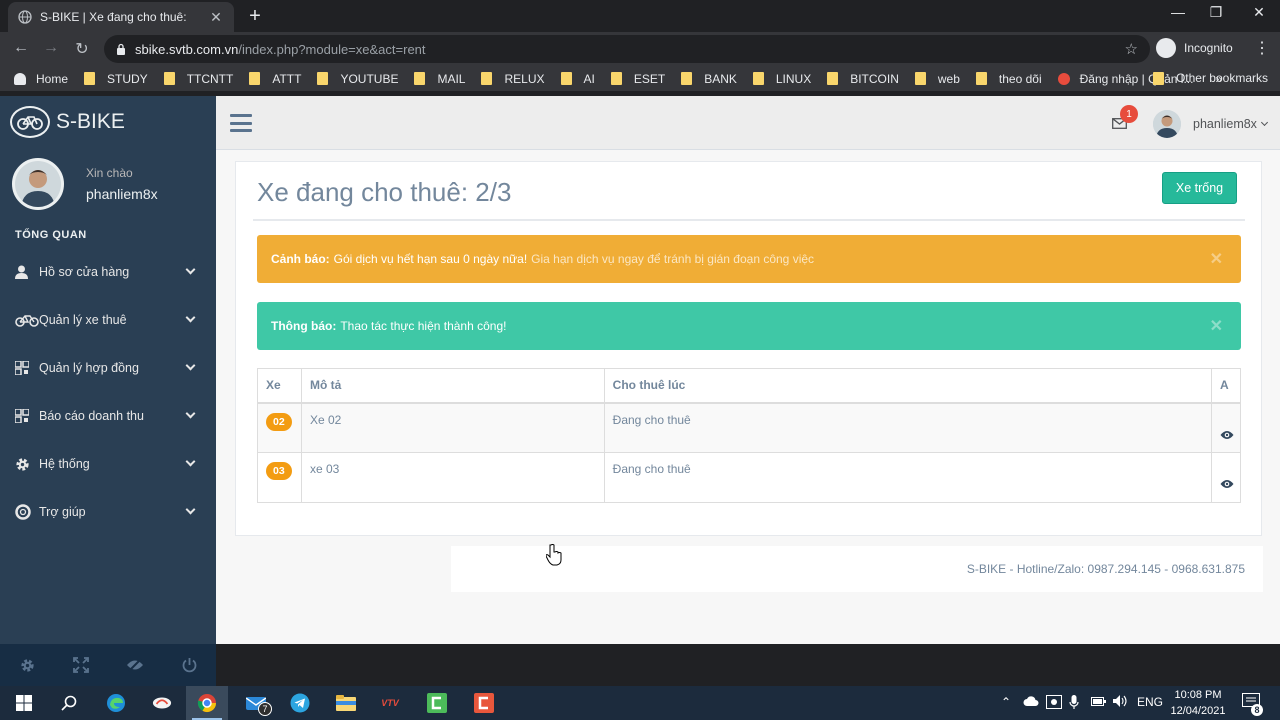 Image resolution: width=1280 pixels, height=720 pixels. What do you see at coordinates (21, 48) in the screenshot?
I see `back-icon: ←` at bounding box center [21, 48].